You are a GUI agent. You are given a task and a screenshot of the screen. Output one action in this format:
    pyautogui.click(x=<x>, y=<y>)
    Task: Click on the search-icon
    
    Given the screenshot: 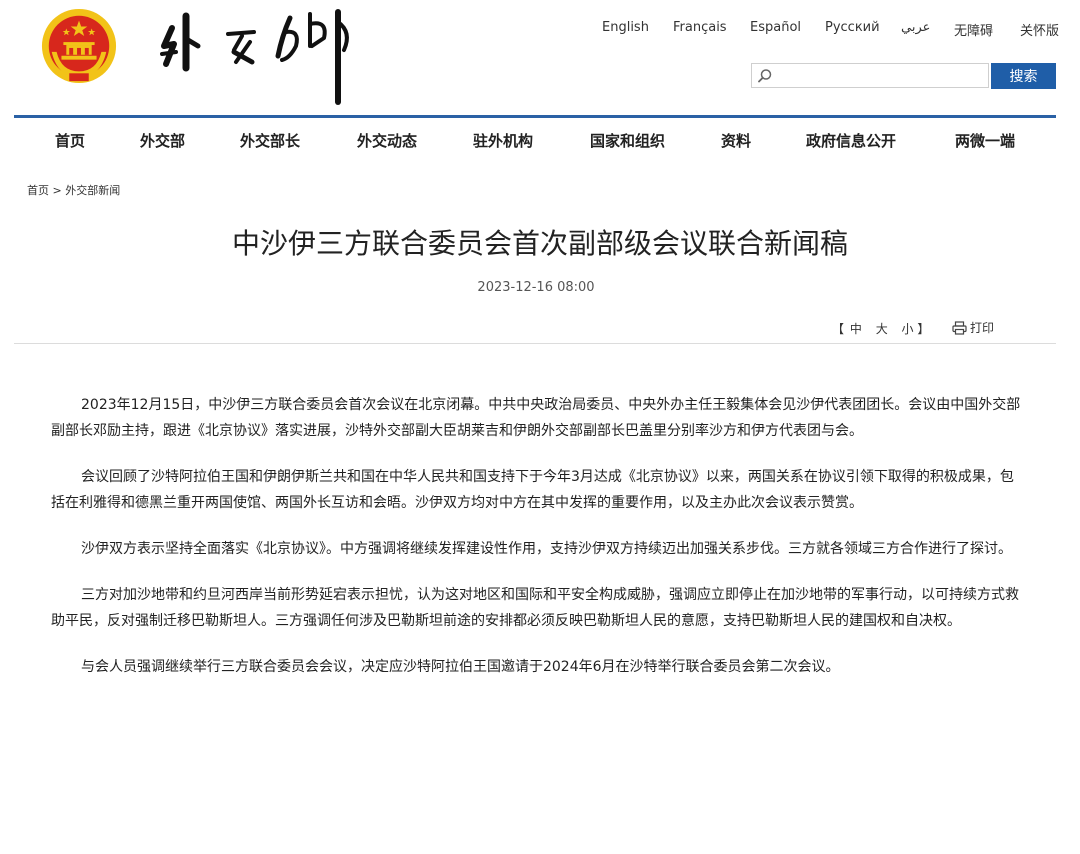 What is the action you would take?
    pyautogui.click(x=765, y=76)
    